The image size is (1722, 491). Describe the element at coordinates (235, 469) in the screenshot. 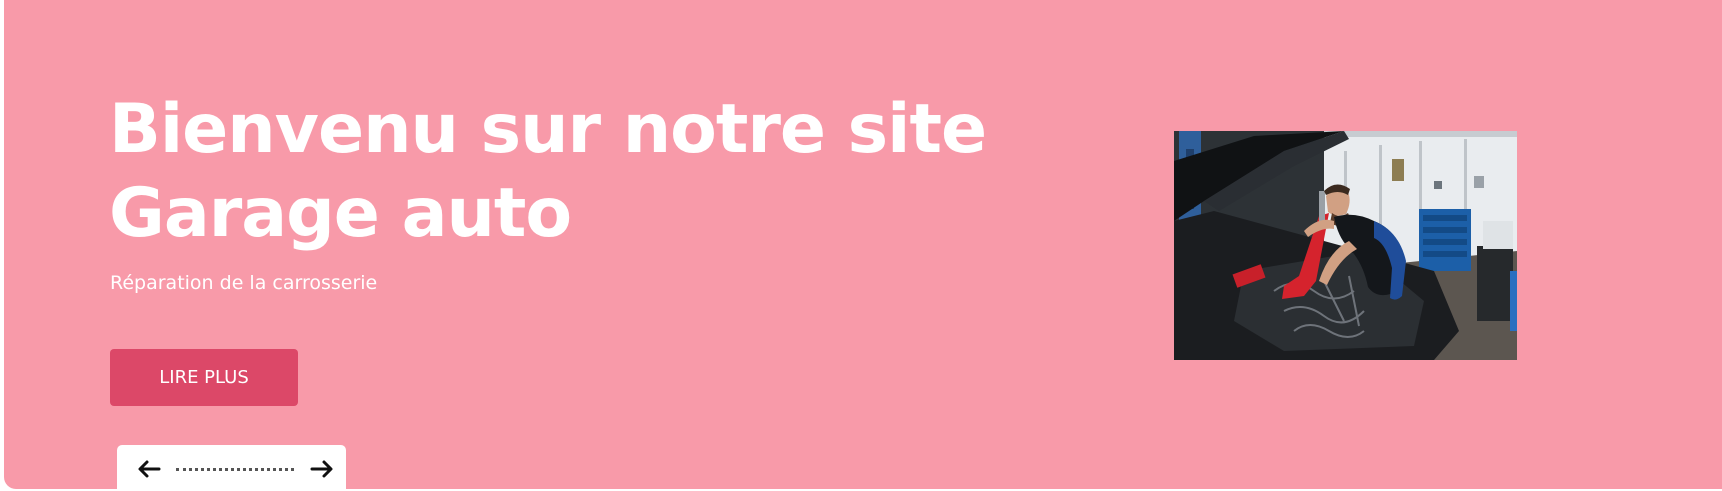

I see `slider-progress-track` at that location.